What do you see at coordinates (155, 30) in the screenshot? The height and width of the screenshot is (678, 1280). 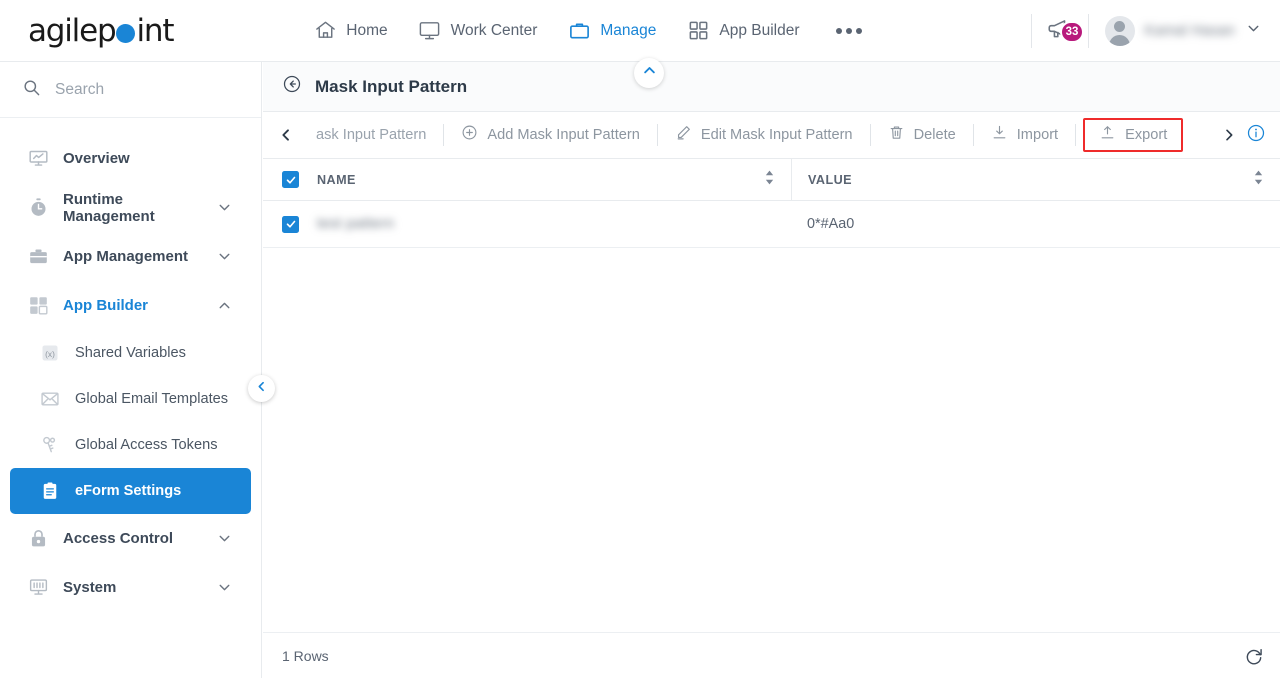 I see `logo-suffix: int` at bounding box center [155, 30].